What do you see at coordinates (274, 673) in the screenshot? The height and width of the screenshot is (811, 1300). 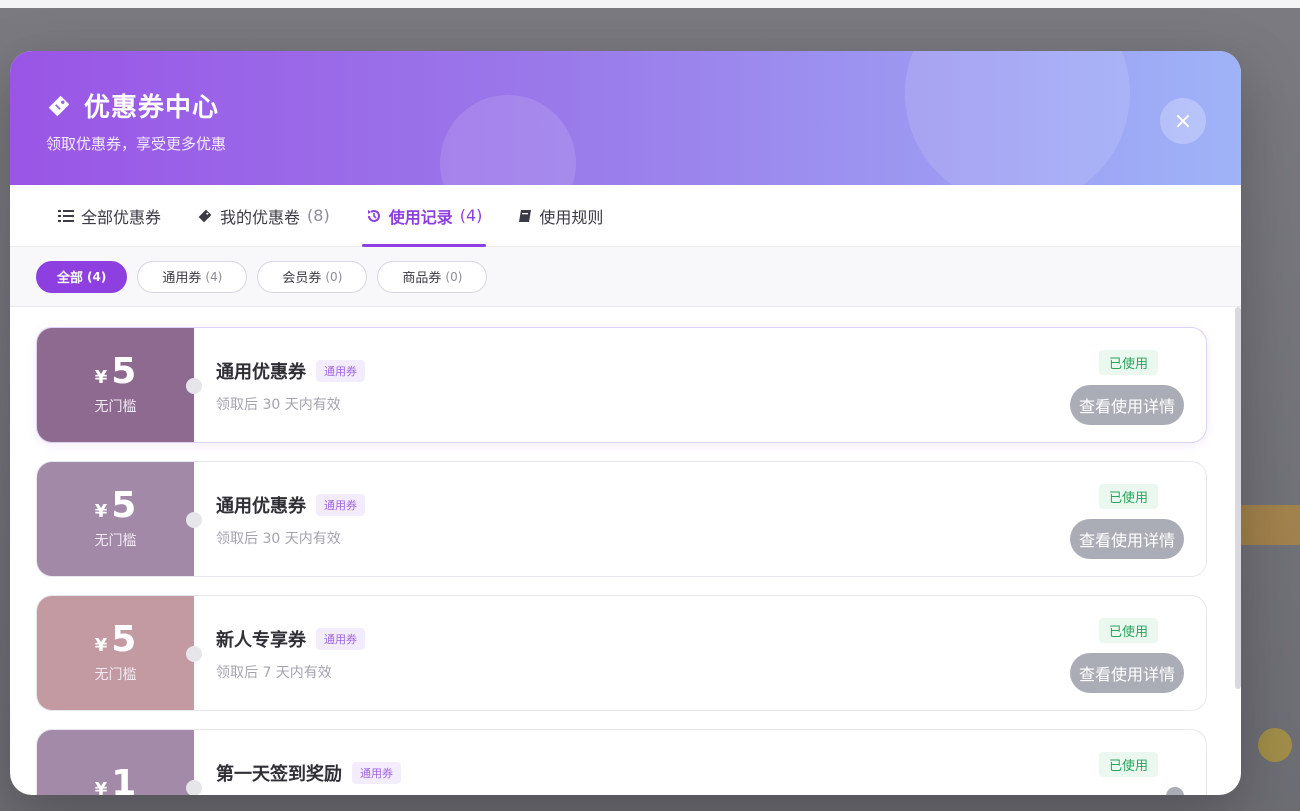 I see `coupon-validity: 领取后 7 天内有效` at bounding box center [274, 673].